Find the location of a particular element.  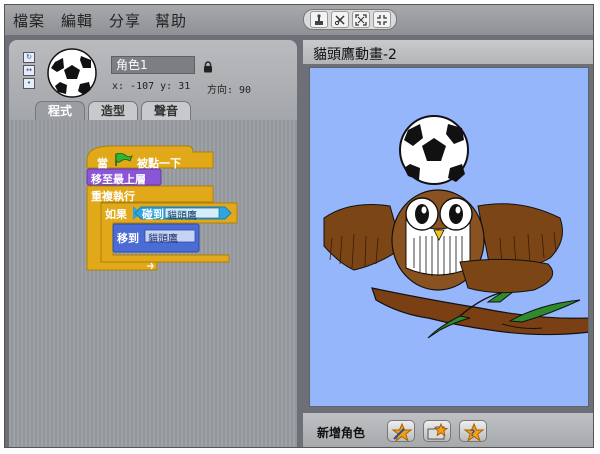

owl-left-wing is located at coordinates (363, 237).